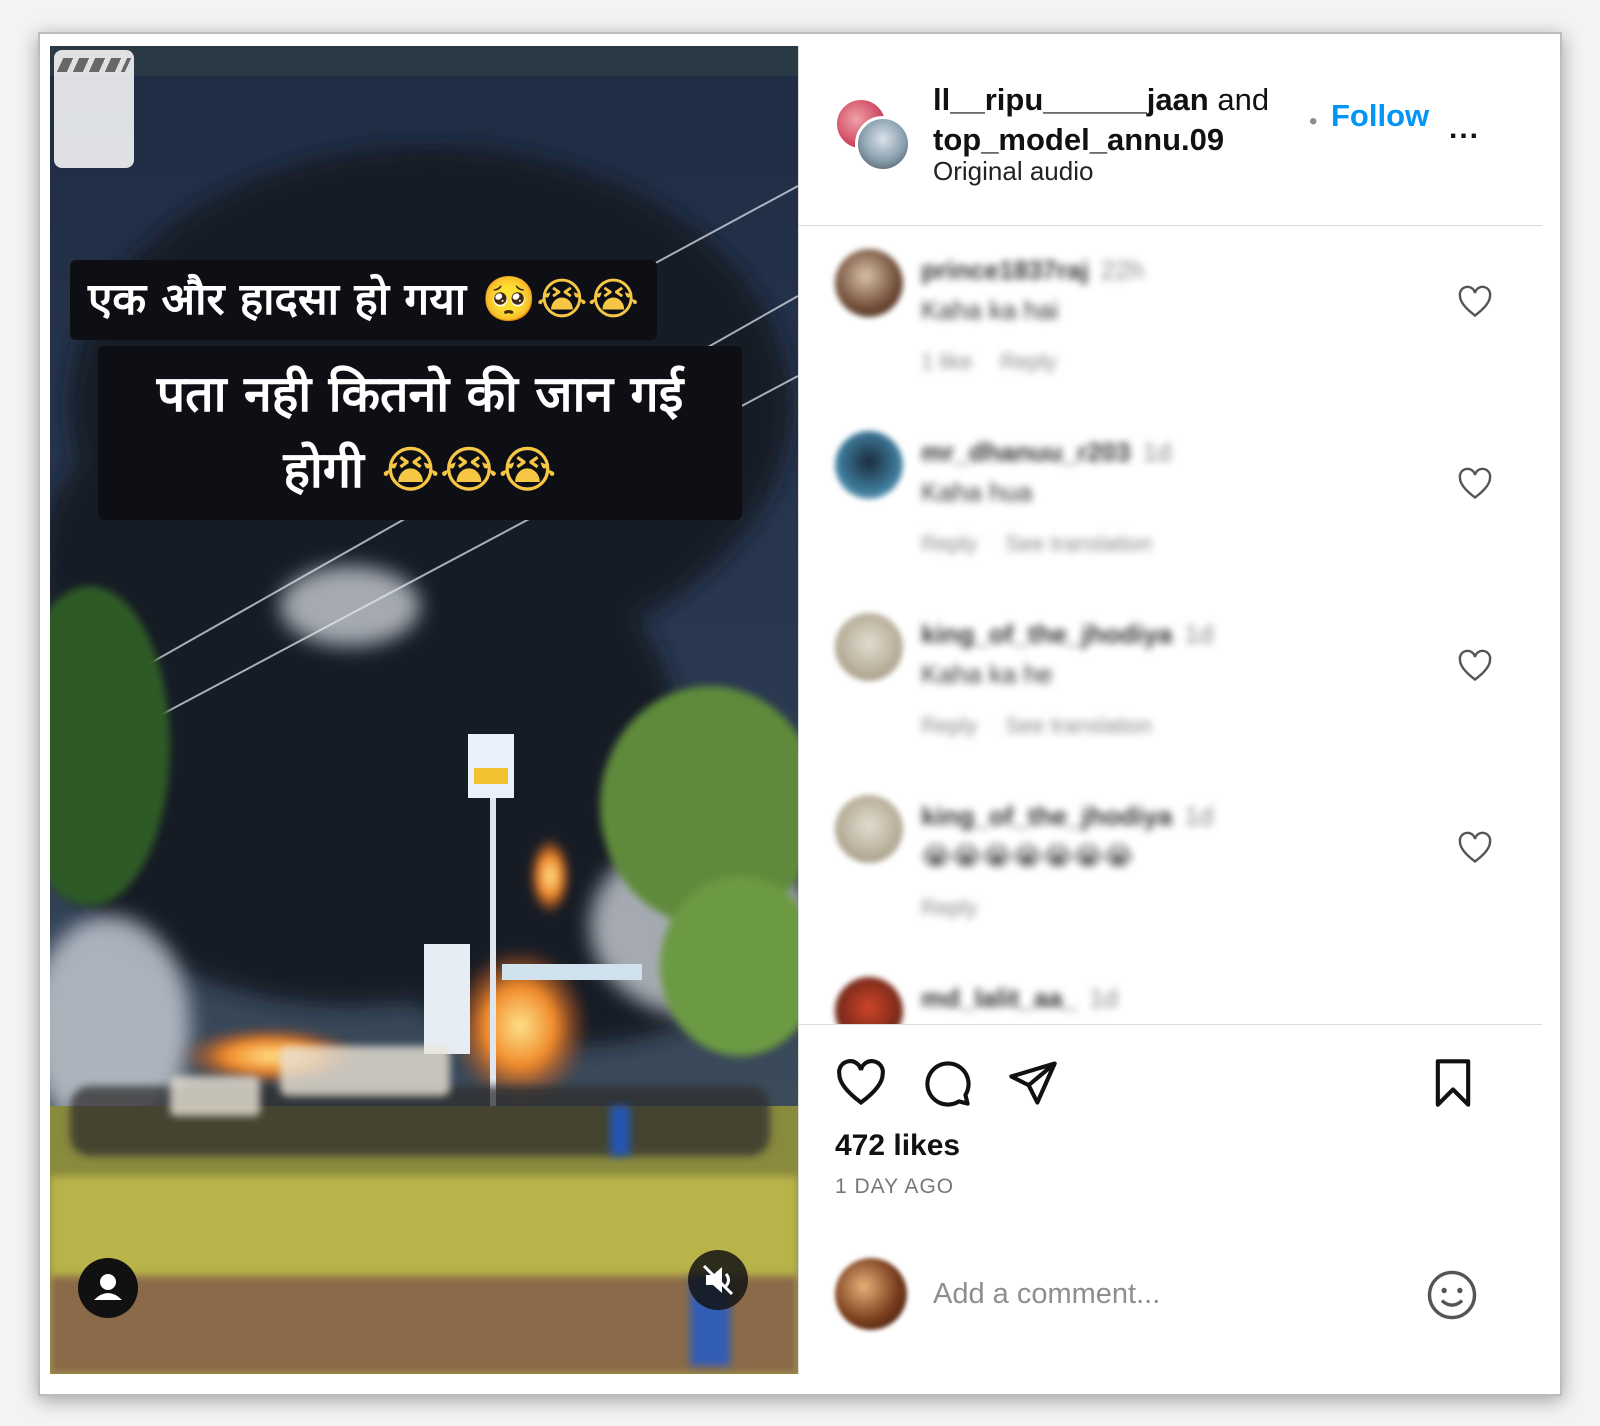 This screenshot has height=1426, width=1600. I want to click on caption-emoji: 🥺😭😭, so click(560, 299).